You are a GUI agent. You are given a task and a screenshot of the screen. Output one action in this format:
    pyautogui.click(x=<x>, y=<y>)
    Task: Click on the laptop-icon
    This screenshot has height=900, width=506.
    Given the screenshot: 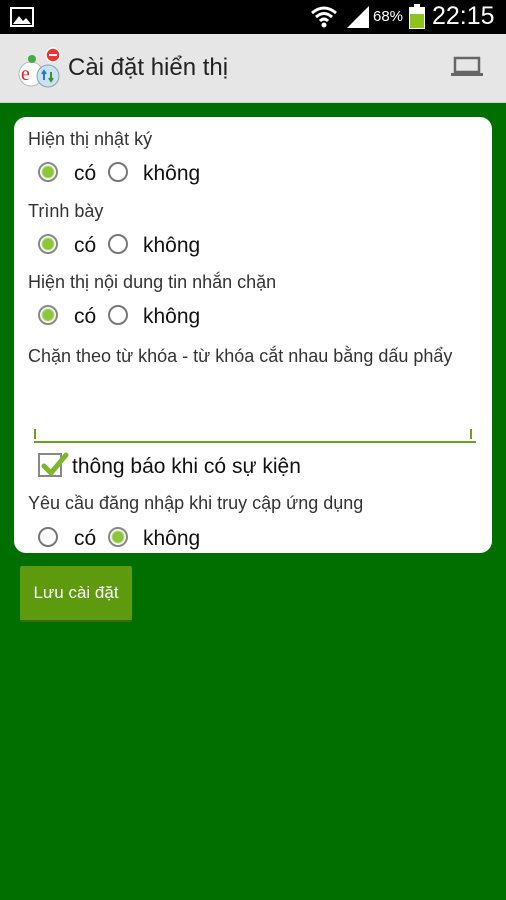 What is the action you would take?
    pyautogui.click(x=467, y=69)
    